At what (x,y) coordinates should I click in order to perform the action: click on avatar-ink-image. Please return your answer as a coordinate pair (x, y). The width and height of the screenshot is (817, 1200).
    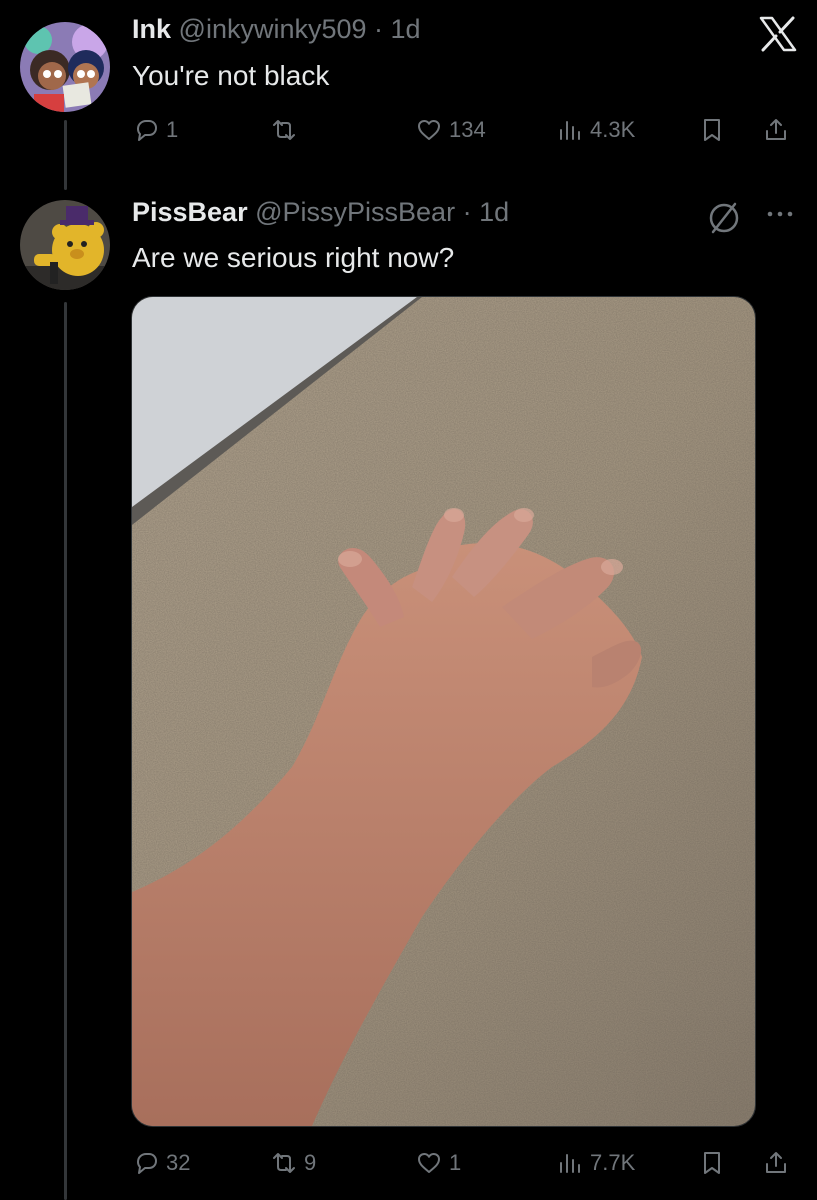
    Looking at the image, I should click on (65, 67).